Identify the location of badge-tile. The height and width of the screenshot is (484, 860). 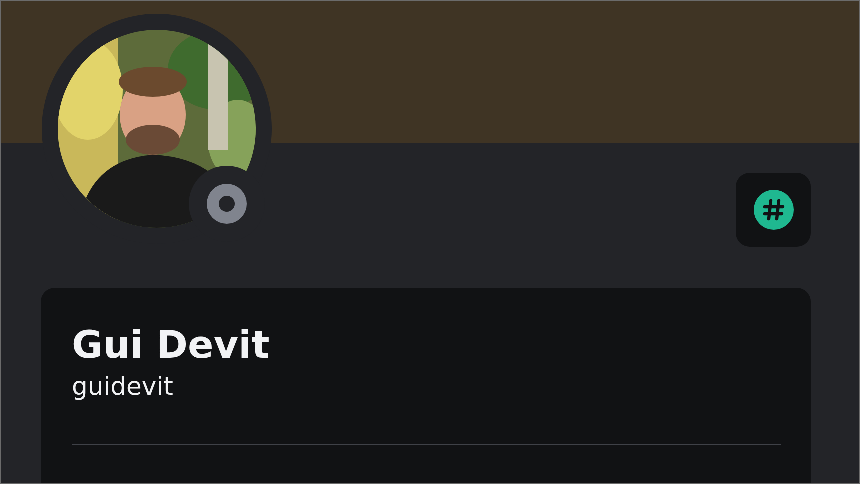
(773, 210).